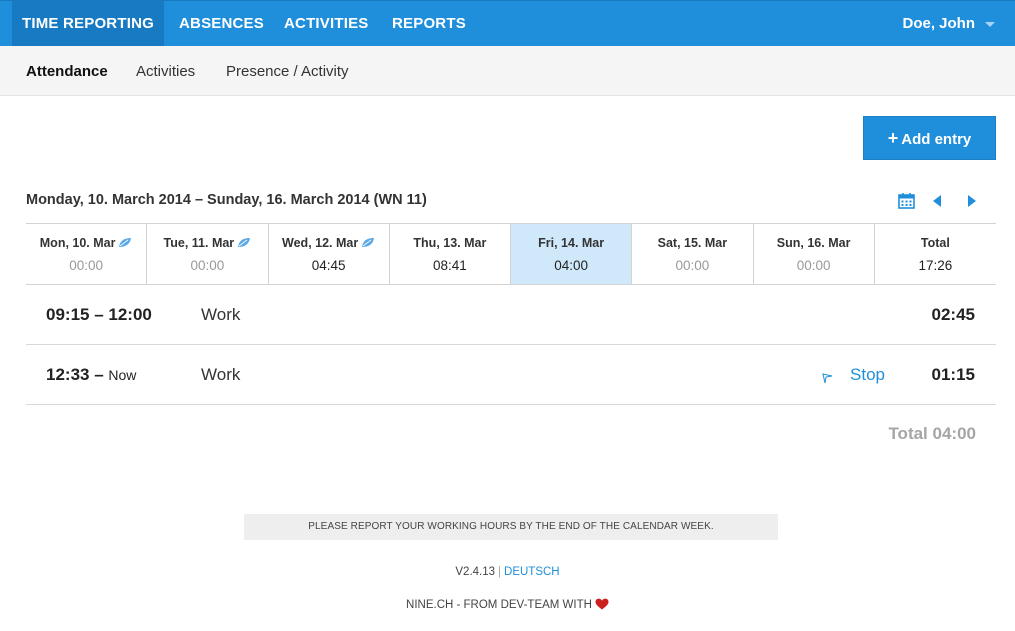 Image resolution: width=1015 pixels, height=631 pixels. Describe the element at coordinates (692, 243) in the screenshot. I see `day-label: Sat, 15. Mar` at that location.